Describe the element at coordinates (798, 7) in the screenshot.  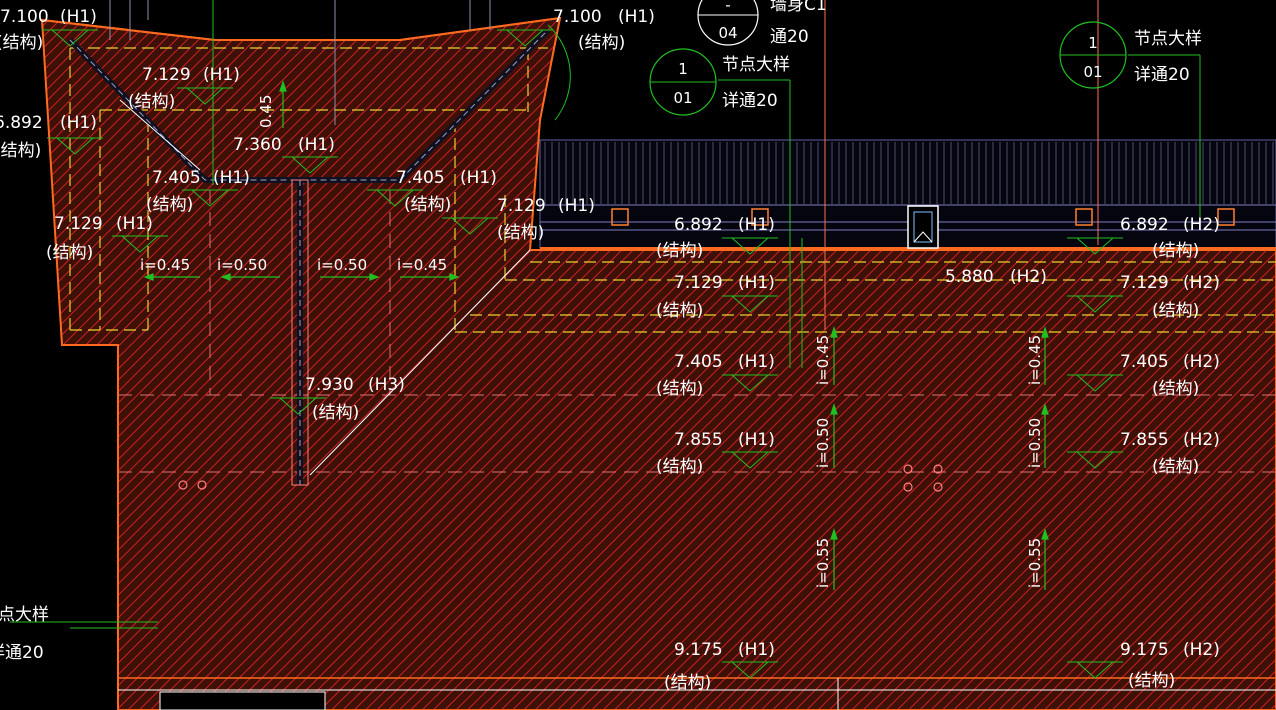
I see `detail-title: 墙身C1` at that location.